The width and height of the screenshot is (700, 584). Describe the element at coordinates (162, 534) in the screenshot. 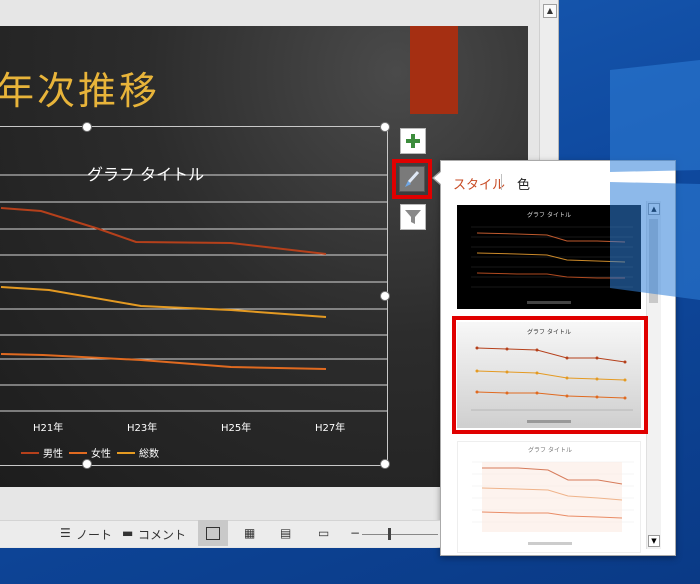

I see `comments-button: コメント` at that location.